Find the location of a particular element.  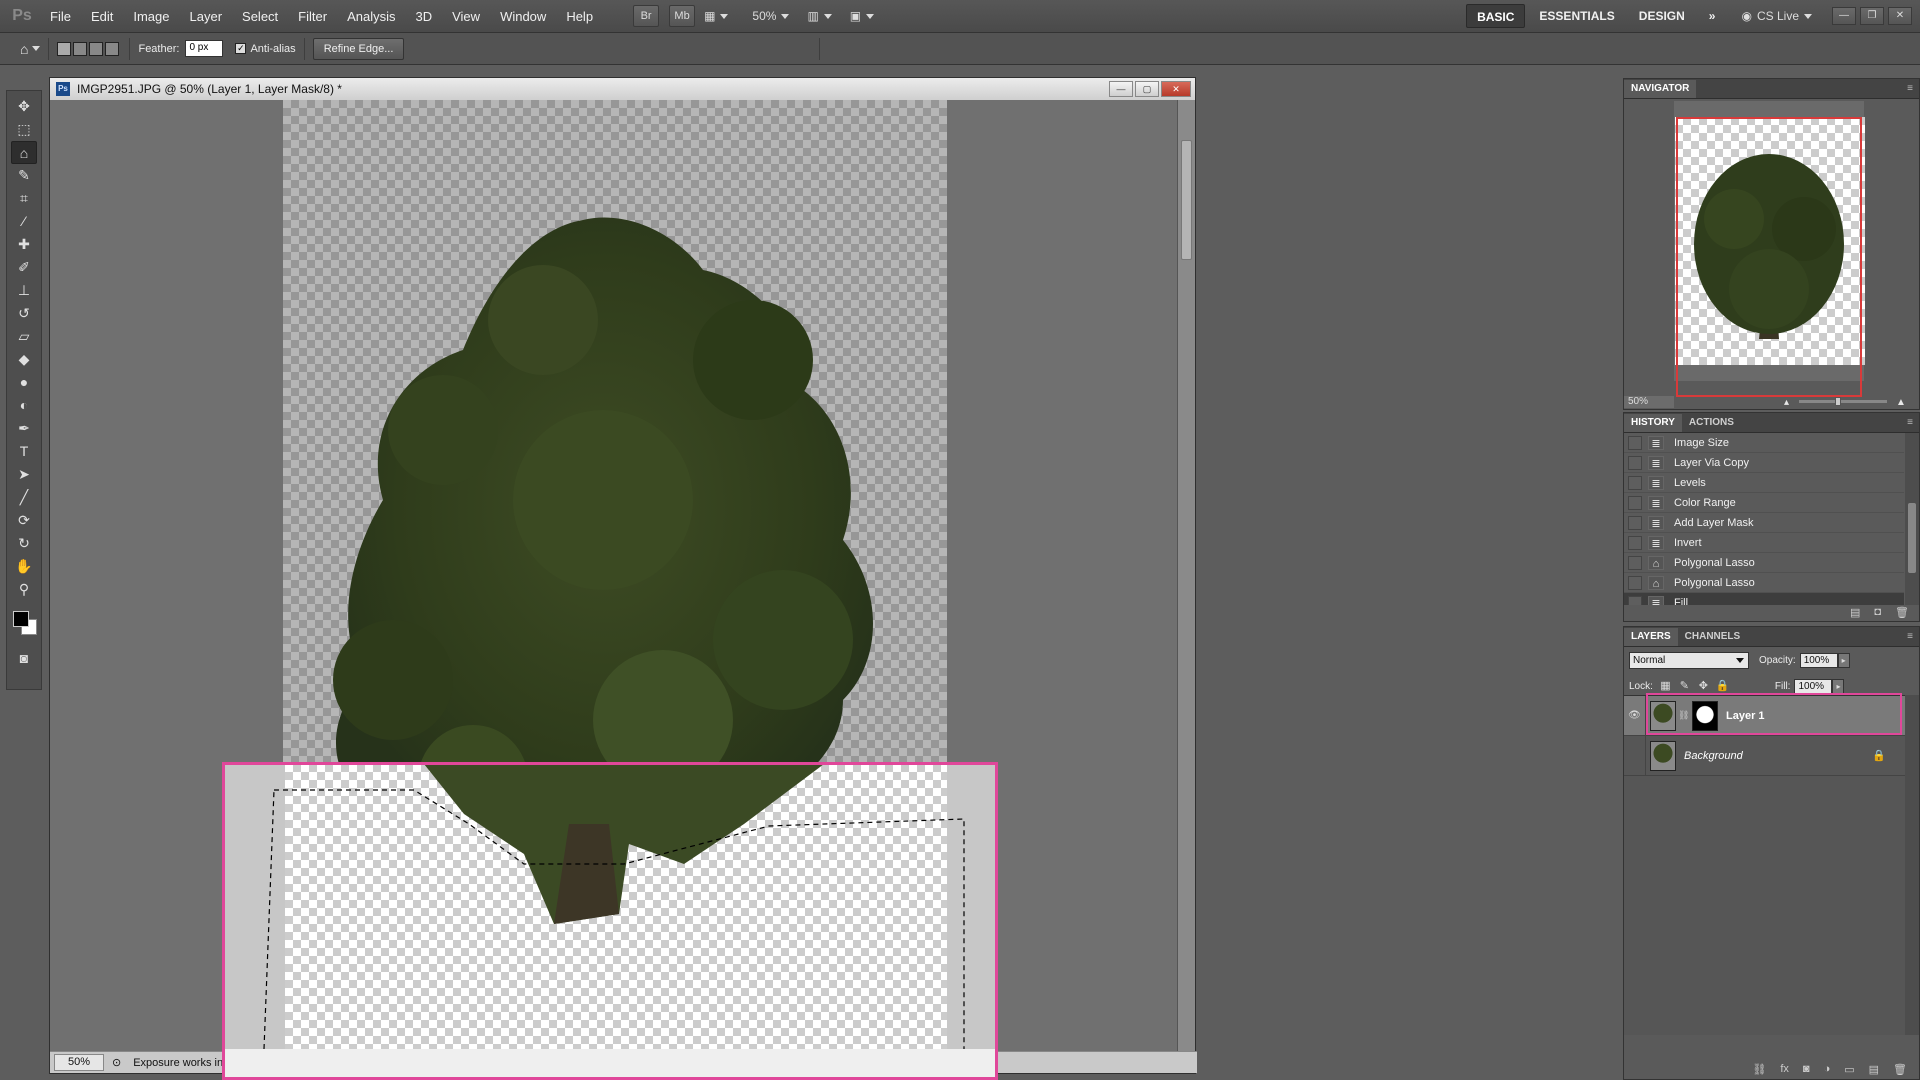

clone-stamp-tool: ⊥ is located at coordinates (24, 290).